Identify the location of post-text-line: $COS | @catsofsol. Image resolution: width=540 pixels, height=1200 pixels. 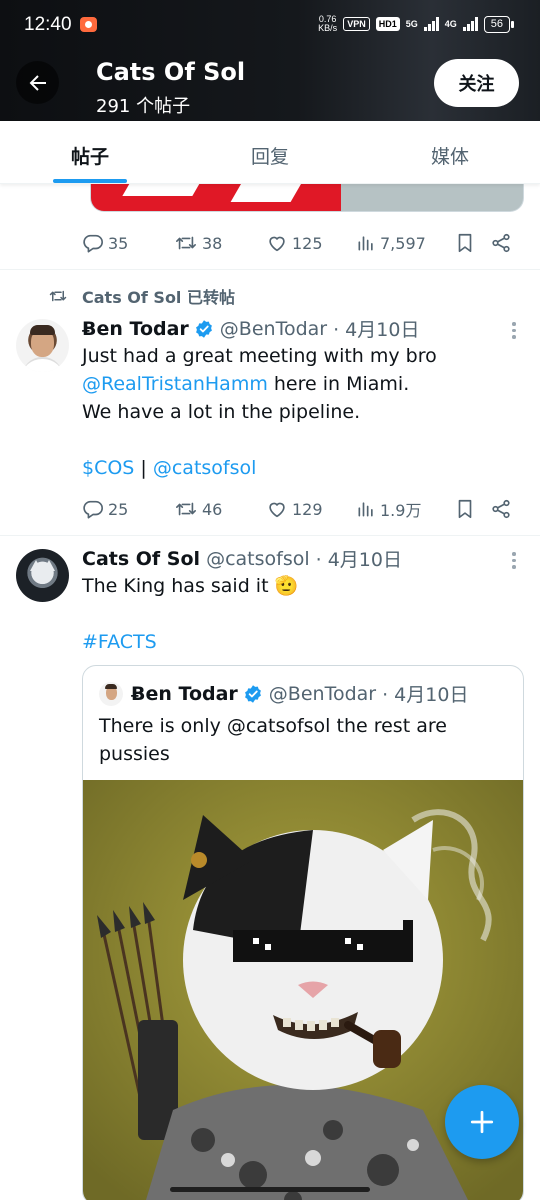
(292, 468).